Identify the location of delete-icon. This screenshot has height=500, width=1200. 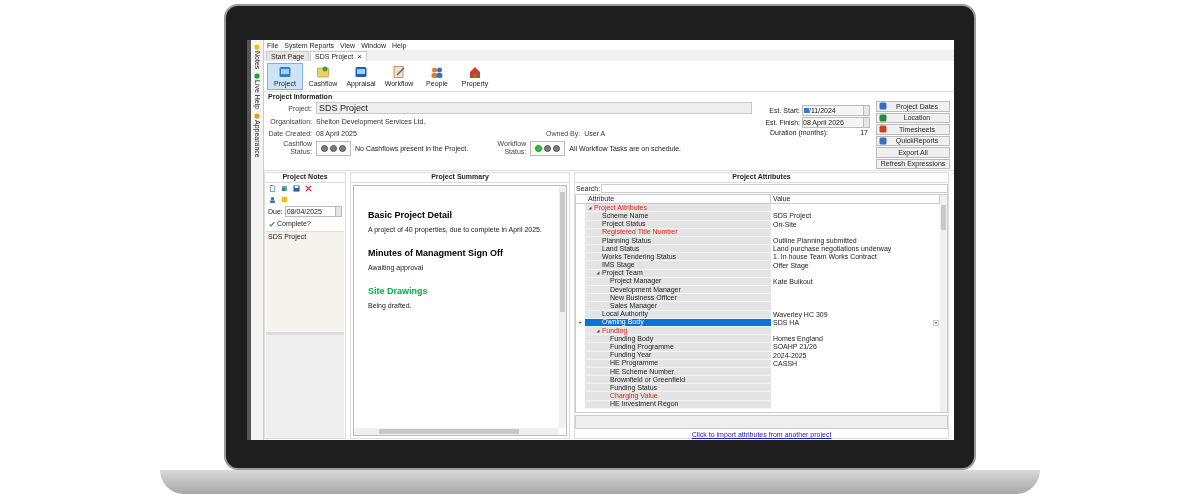
(308, 188).